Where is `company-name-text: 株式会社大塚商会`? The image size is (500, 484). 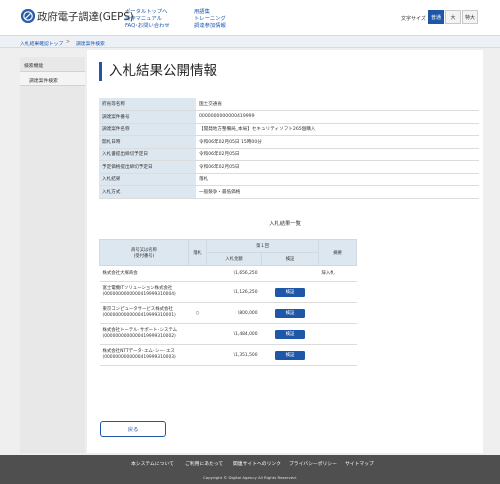 company-name-text: 株式会社大塚商会 is located at coordinates (120, 273).